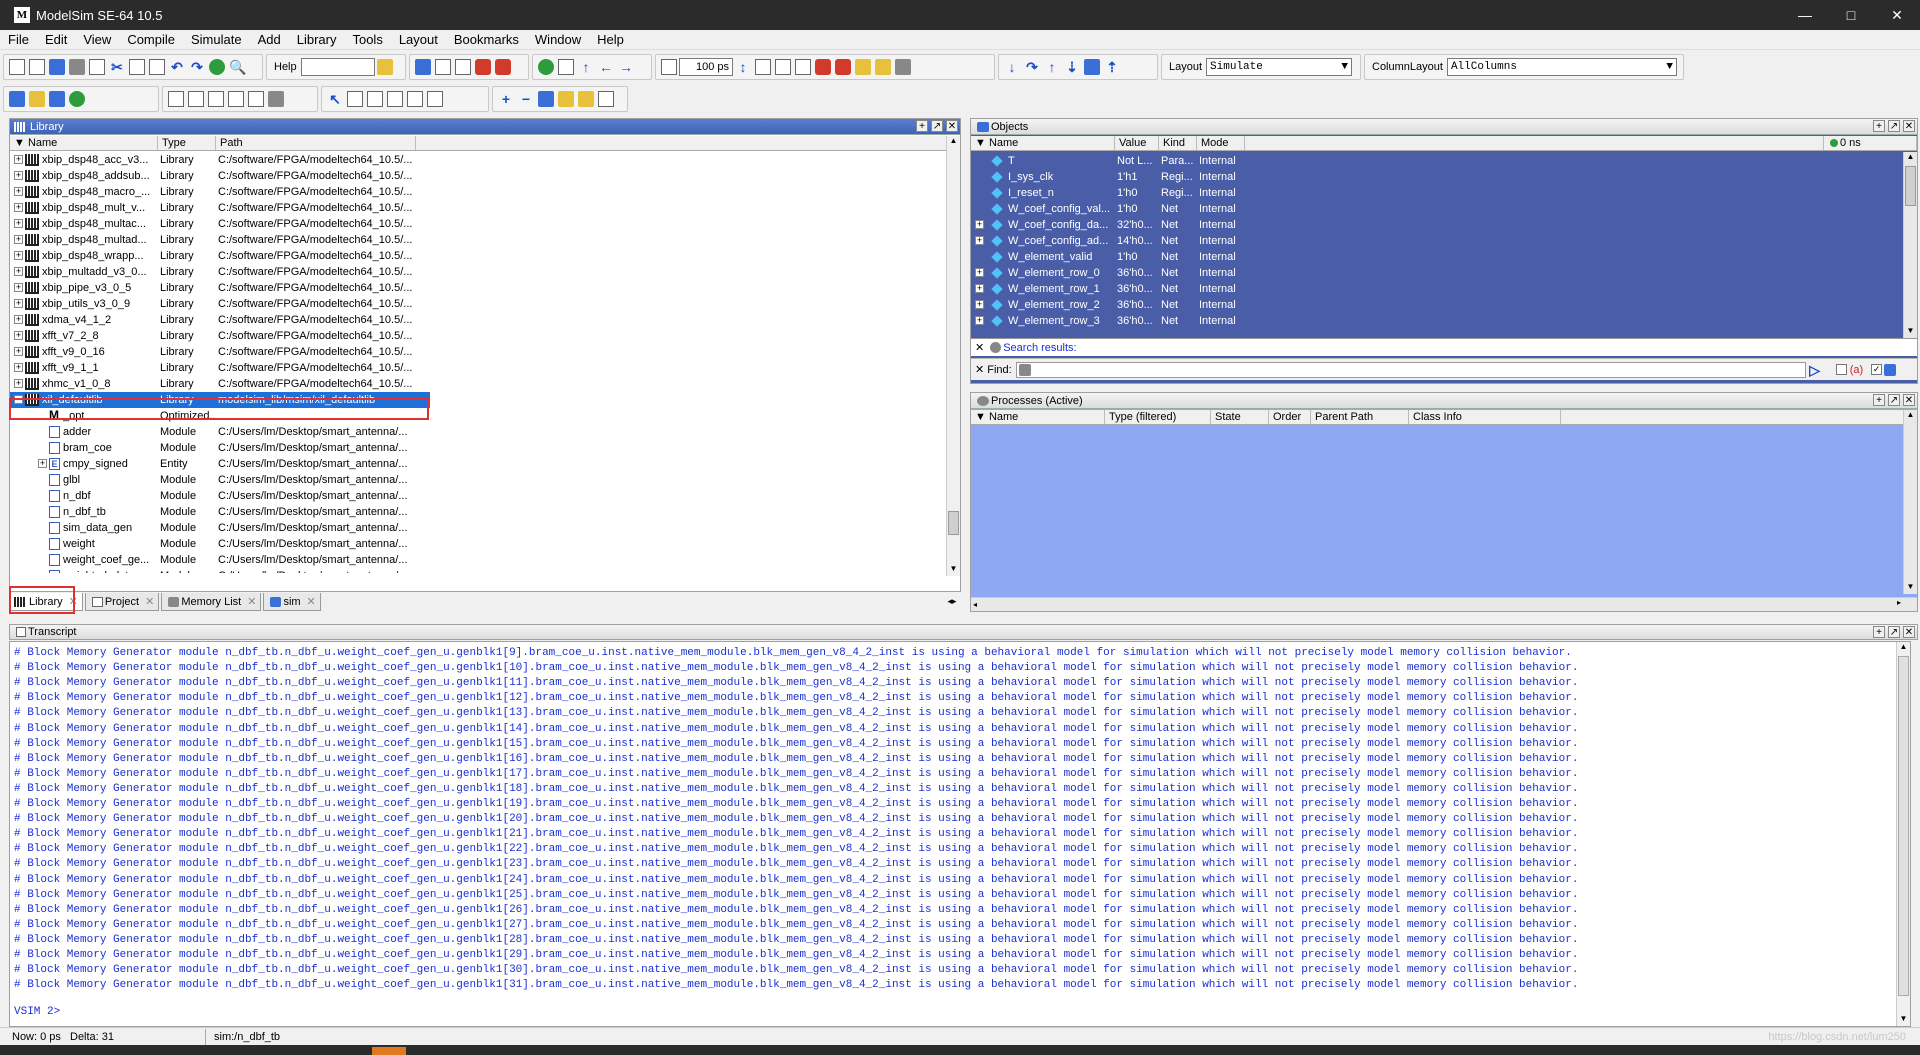  I want to click on menu-file: File, so click(18, 39).